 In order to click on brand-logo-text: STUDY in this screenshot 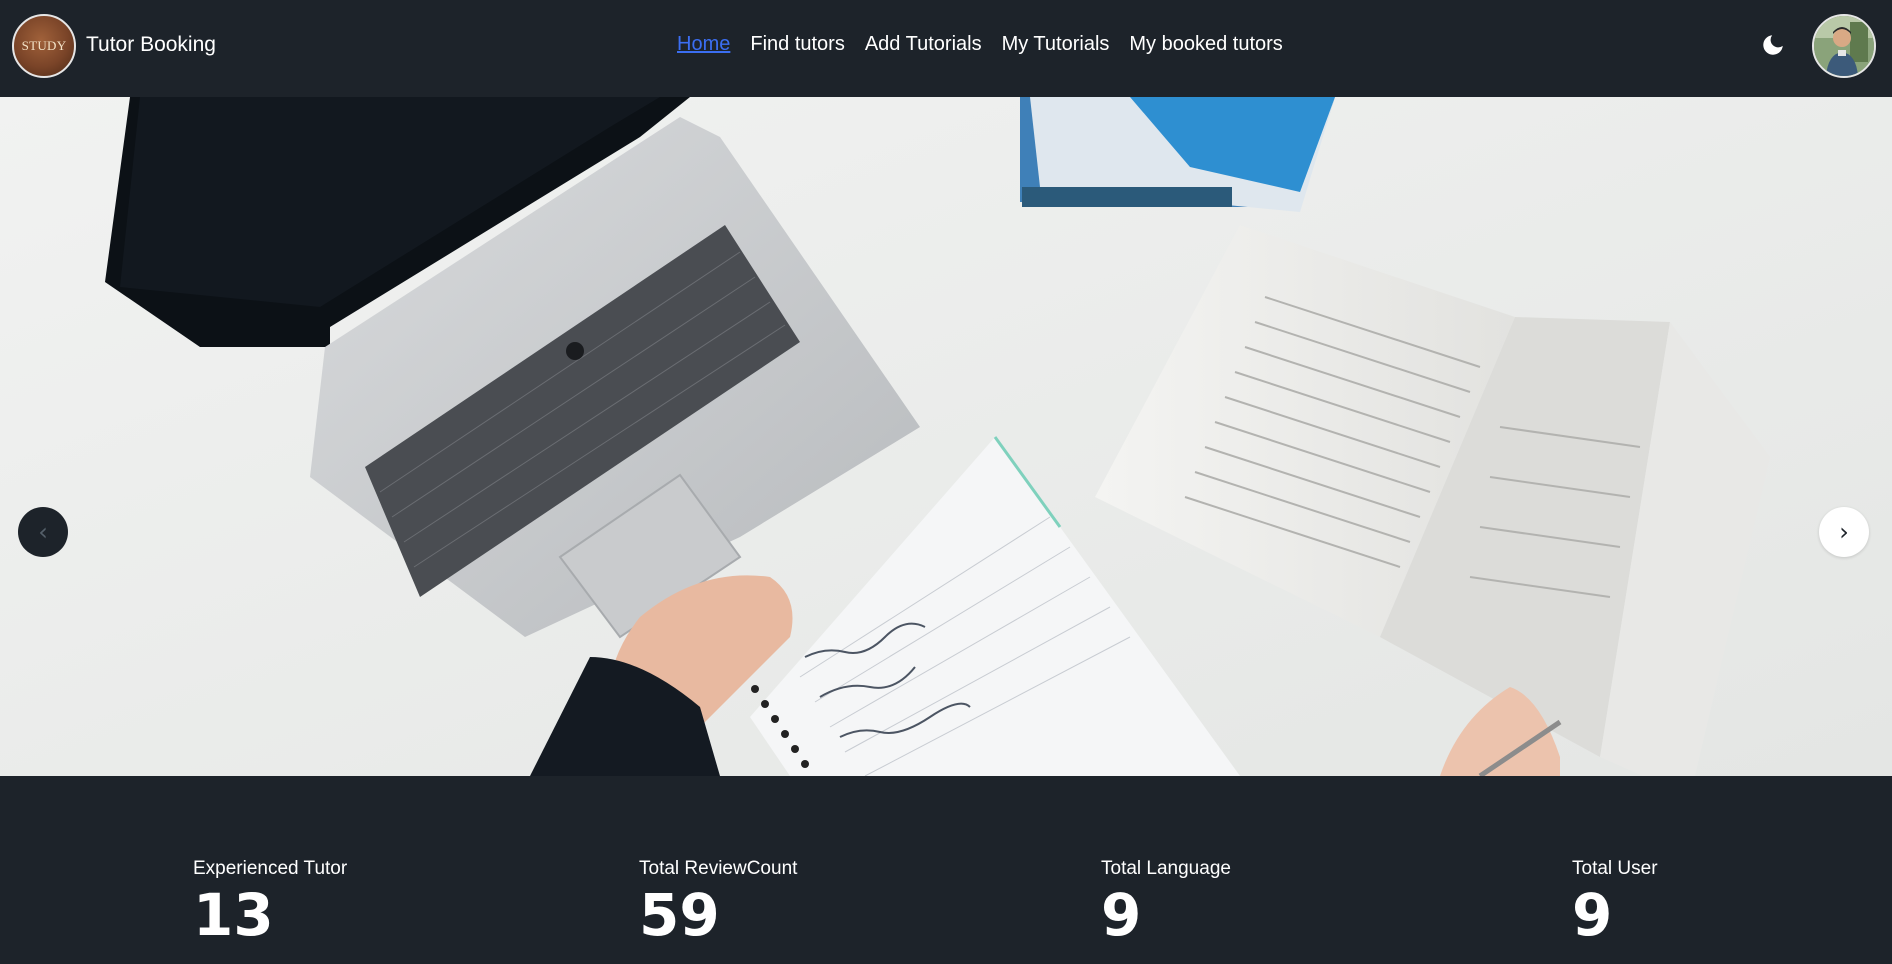, I will do `click(44, 45)`.